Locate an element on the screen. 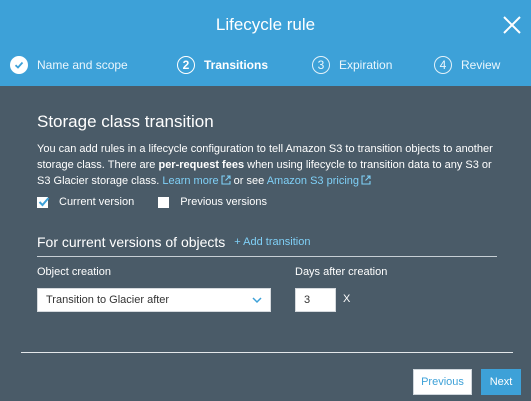  current-versions-title: For current versions of objects is located at coordinates (131, 242).